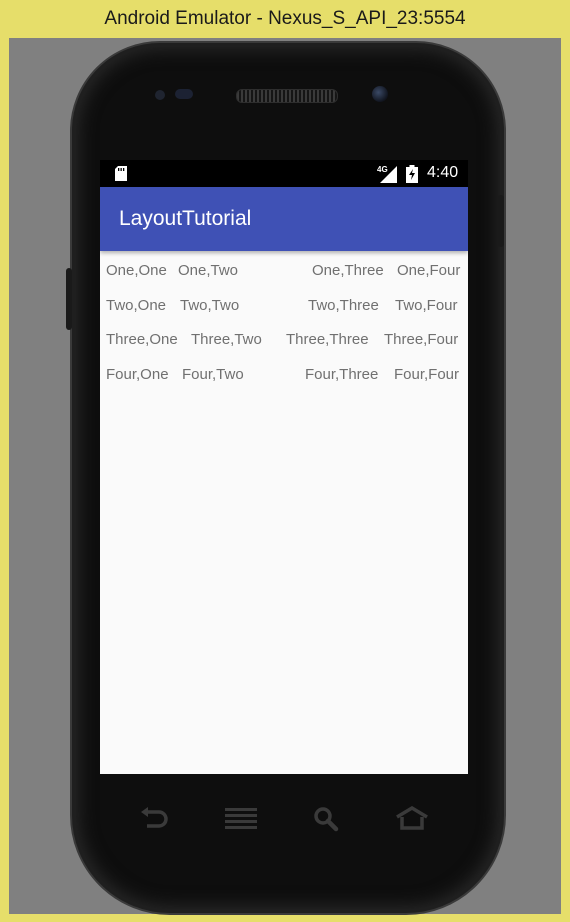  What do you see at coordinates (327, 339) in the screenshot?
I see `cell-three-three: Three,Three` at bounding box center [327, 339].